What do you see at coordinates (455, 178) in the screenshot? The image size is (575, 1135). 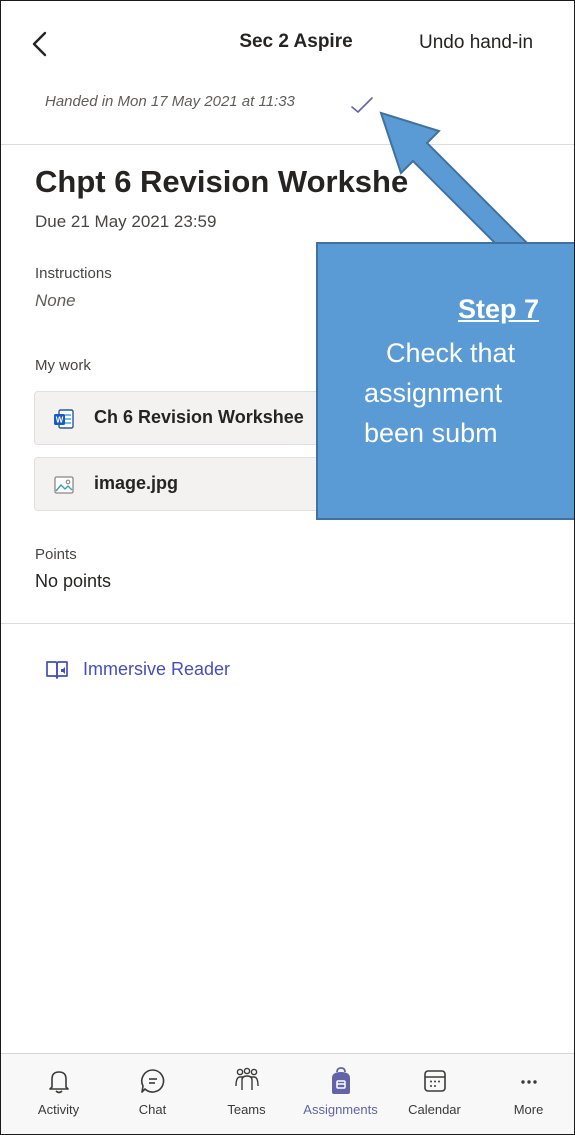 I see `annotation-arrow-icon` at bounding box center [455, 178].